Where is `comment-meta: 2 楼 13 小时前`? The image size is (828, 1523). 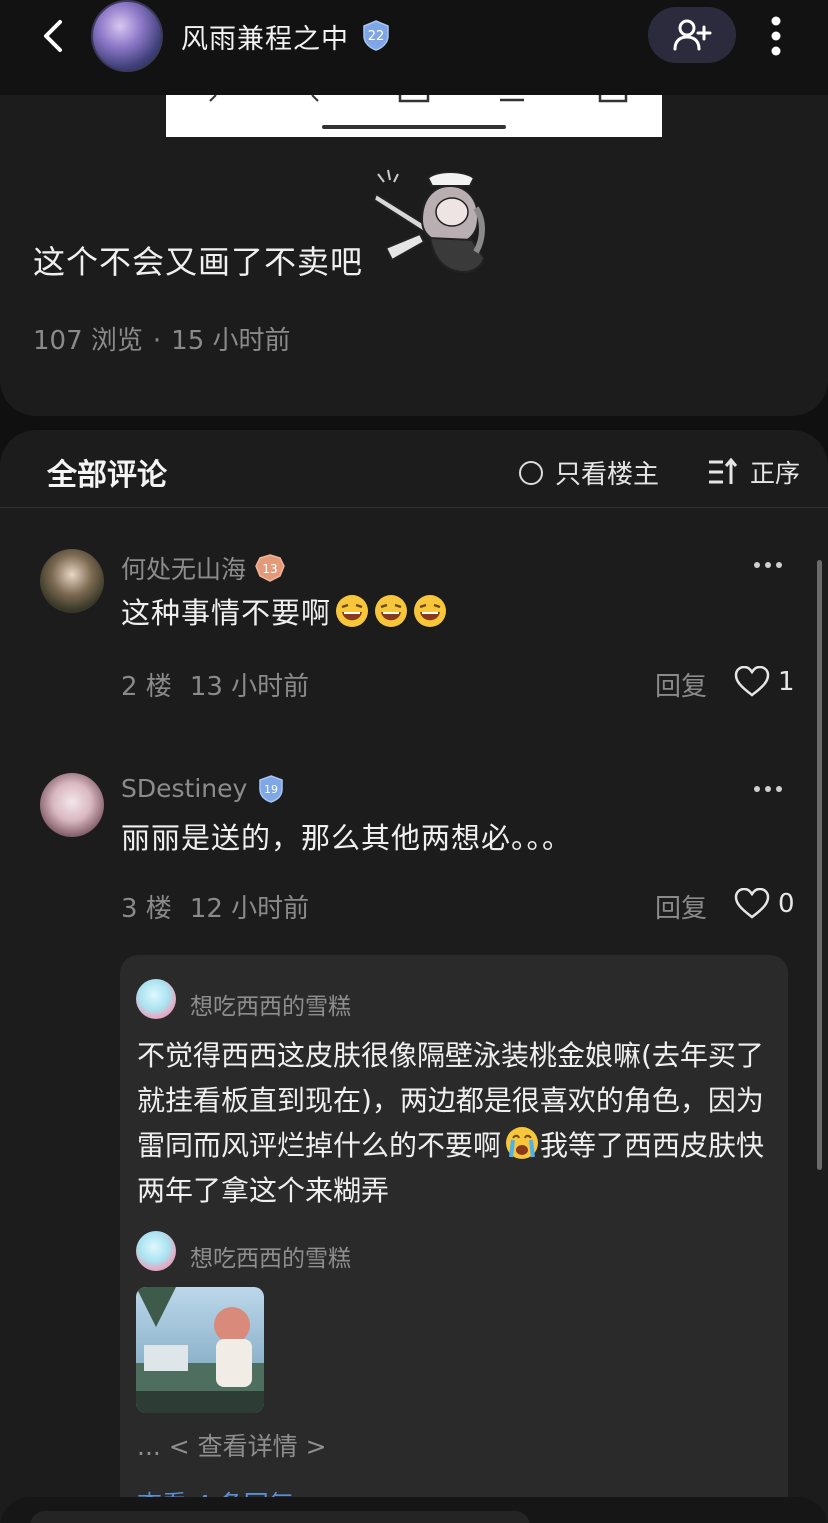
comment-meta: 2 楼 13 小时前 is located at coordinates (215, 684).